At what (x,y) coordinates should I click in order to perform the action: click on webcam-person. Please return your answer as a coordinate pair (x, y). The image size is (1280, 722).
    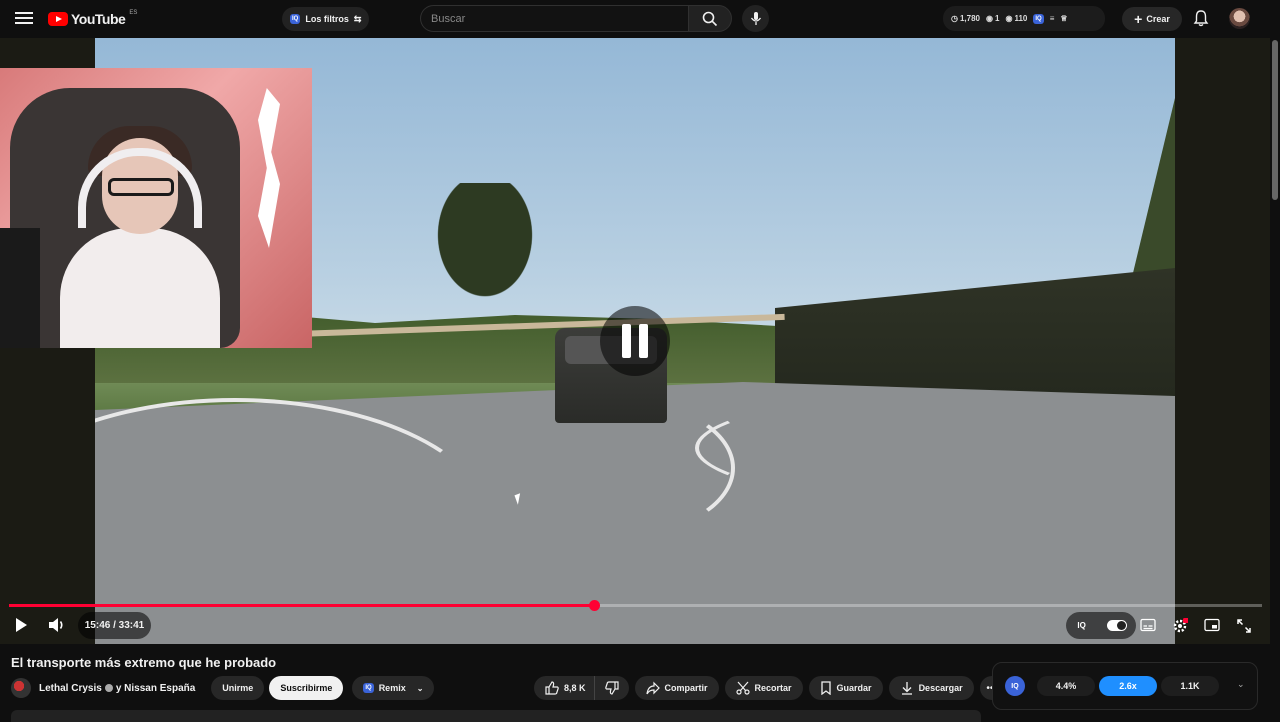
    Looking at the image, I should click on (135, 228).